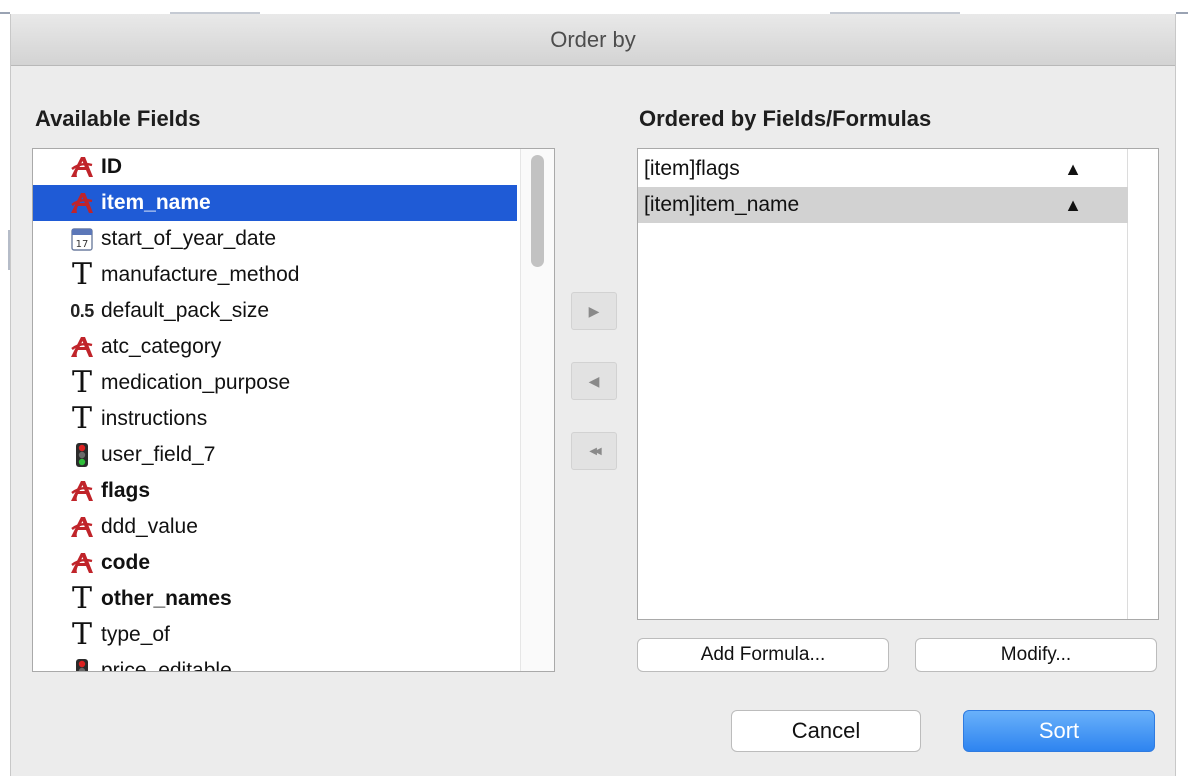 Image resolution: width=1188 pixels, height=776 pixels. What do you see at coordinates (275, 455) in the screenshot?
I see `field-list-item: user_field_7` at bounding box center [275, 455].